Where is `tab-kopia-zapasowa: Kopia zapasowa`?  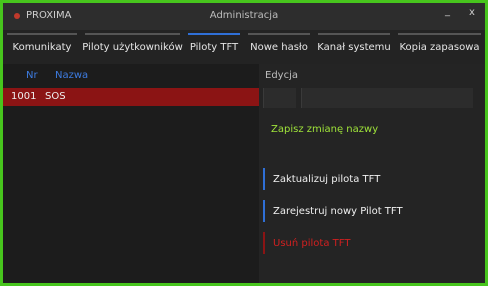
tab-kopia-zapasowa: Kopia zapasowa is located at coordinates (439, 47).